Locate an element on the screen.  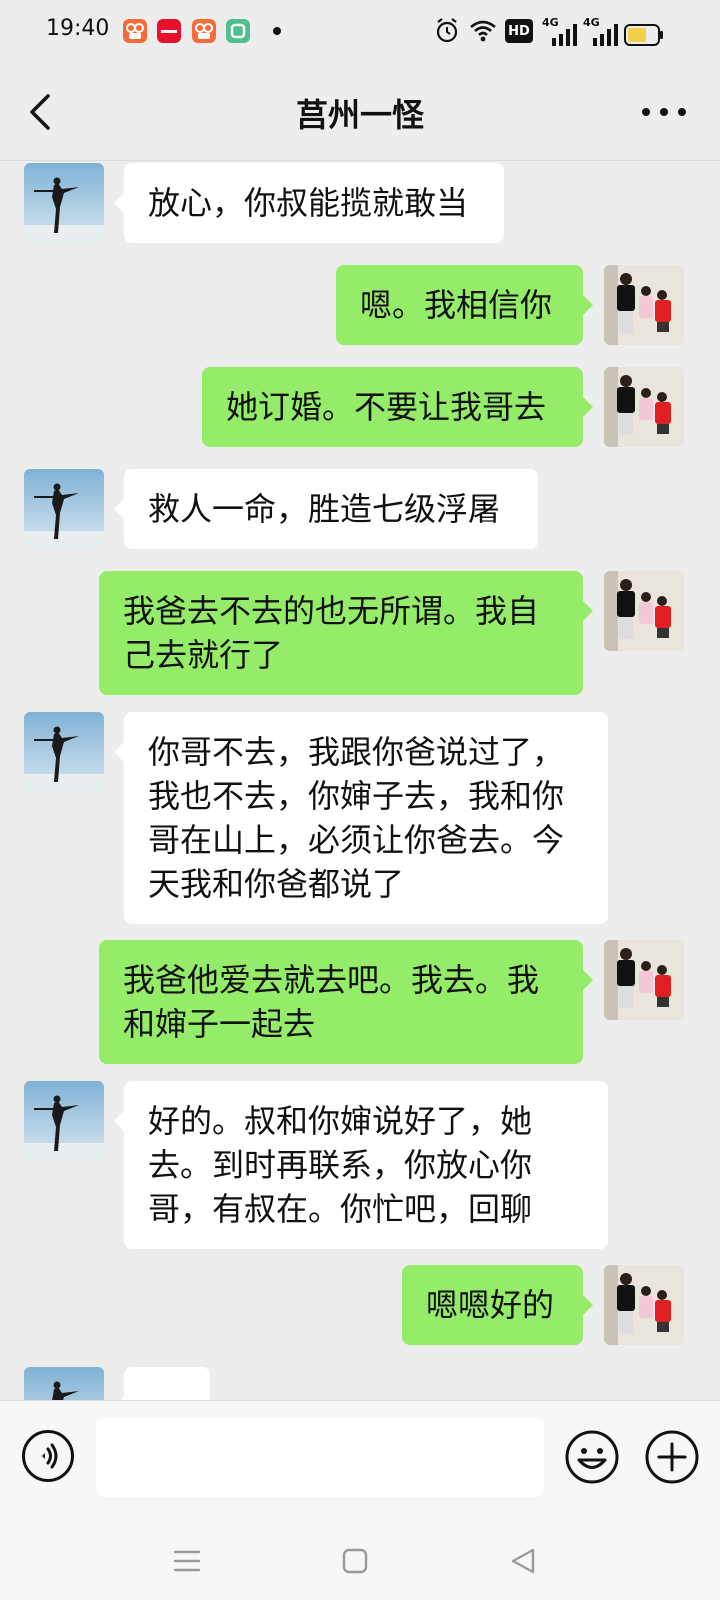
message-bubble-incoming: 好的。叔和你婶说好了，她去。到时再联系，你放心你哥，有叔在。你忙吧，回聊 is located at coordinates (361, 1165).